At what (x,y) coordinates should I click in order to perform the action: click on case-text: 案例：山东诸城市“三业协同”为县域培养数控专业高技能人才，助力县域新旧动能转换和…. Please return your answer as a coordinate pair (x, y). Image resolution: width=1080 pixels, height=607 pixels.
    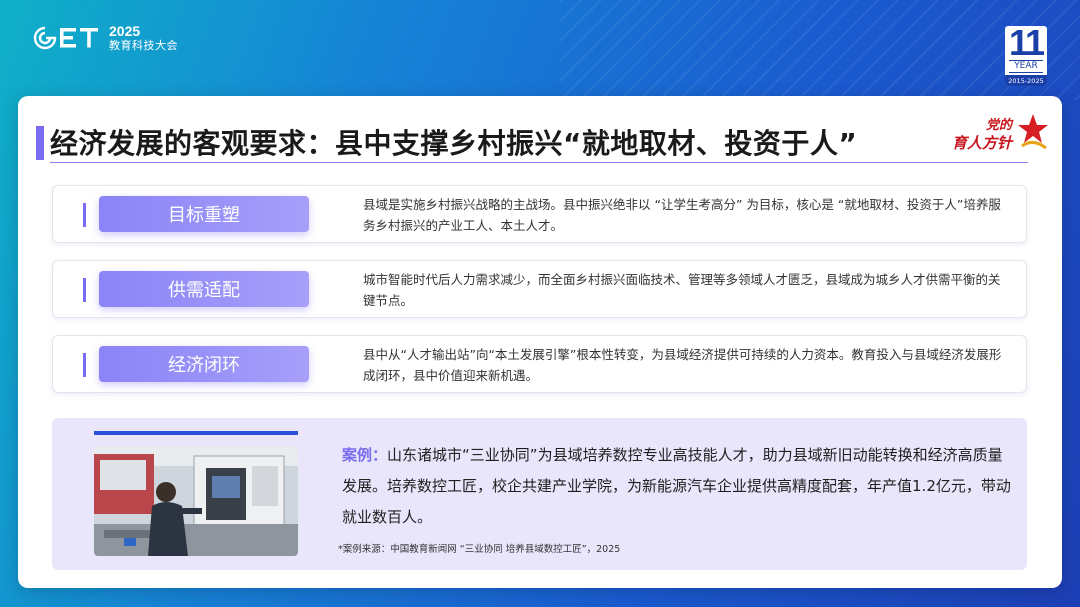
    Looking at the image, I should click on (677, 486).